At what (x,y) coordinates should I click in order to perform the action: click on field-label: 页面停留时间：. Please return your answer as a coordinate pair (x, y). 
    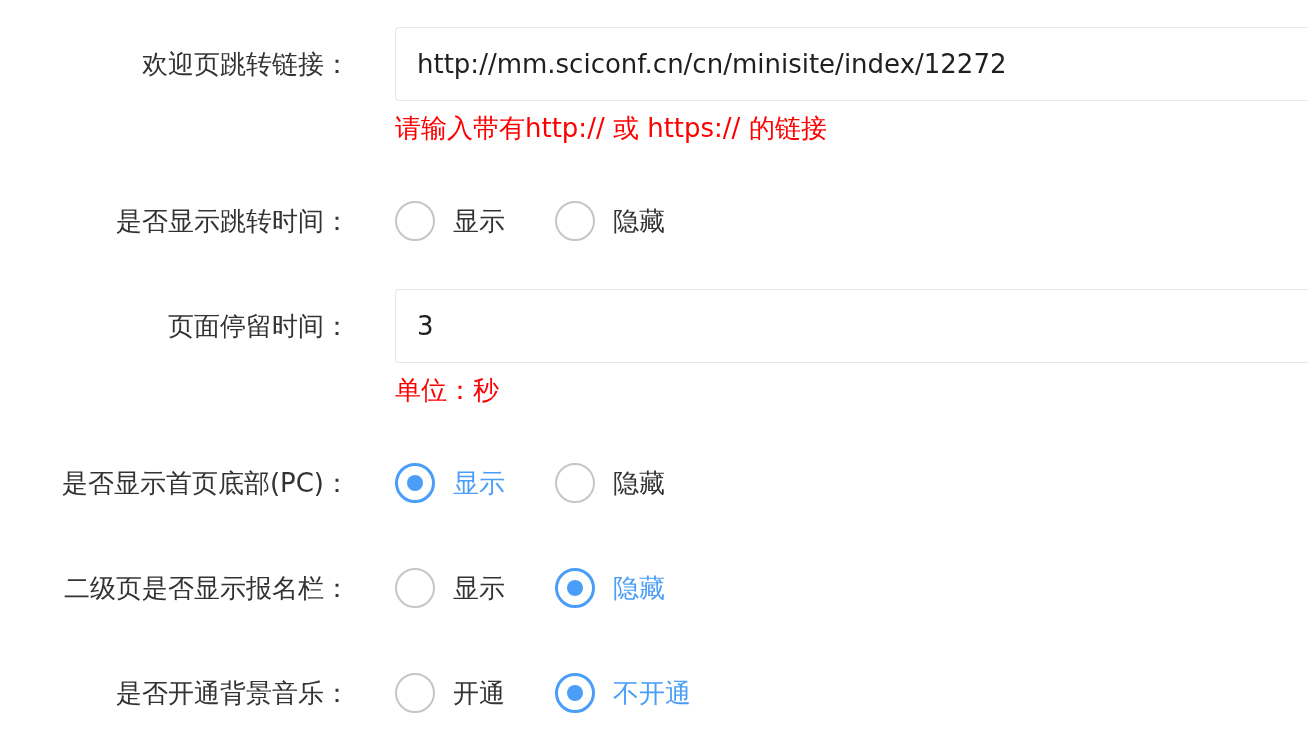
    Looking at the image, I should click on (259, 326).